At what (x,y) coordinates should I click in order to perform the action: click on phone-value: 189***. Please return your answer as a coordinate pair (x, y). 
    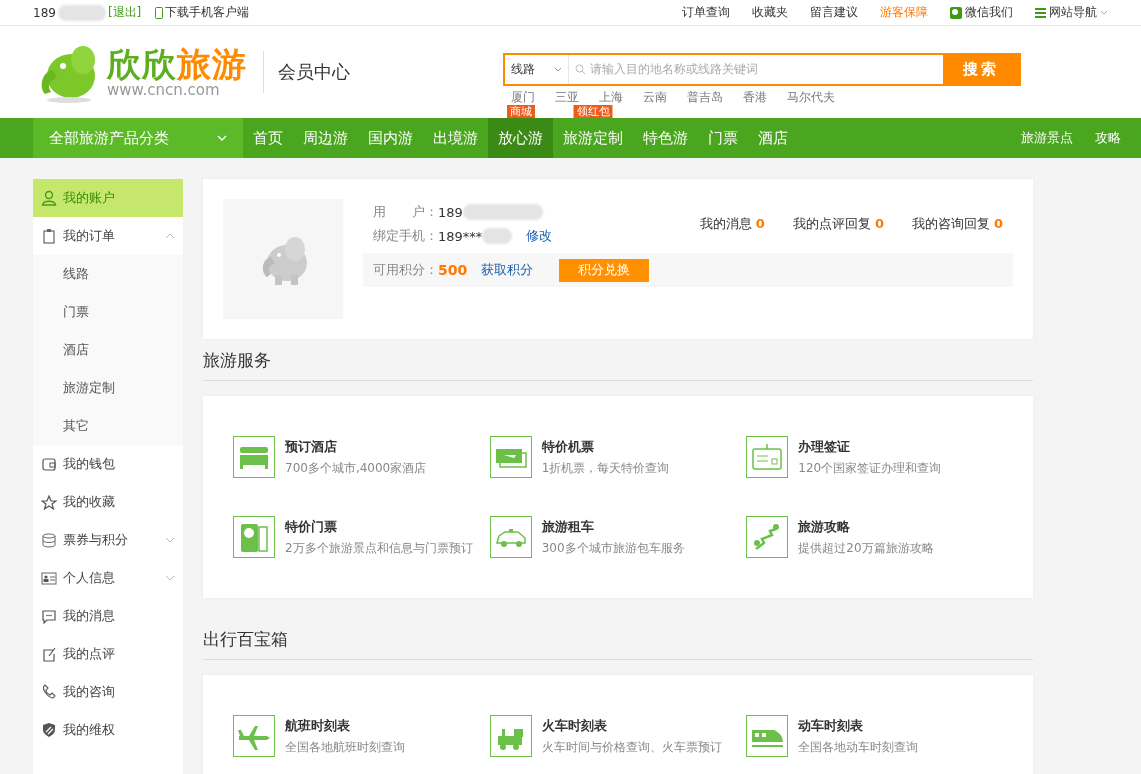
    Looking at the image, I should click on (460, 236).